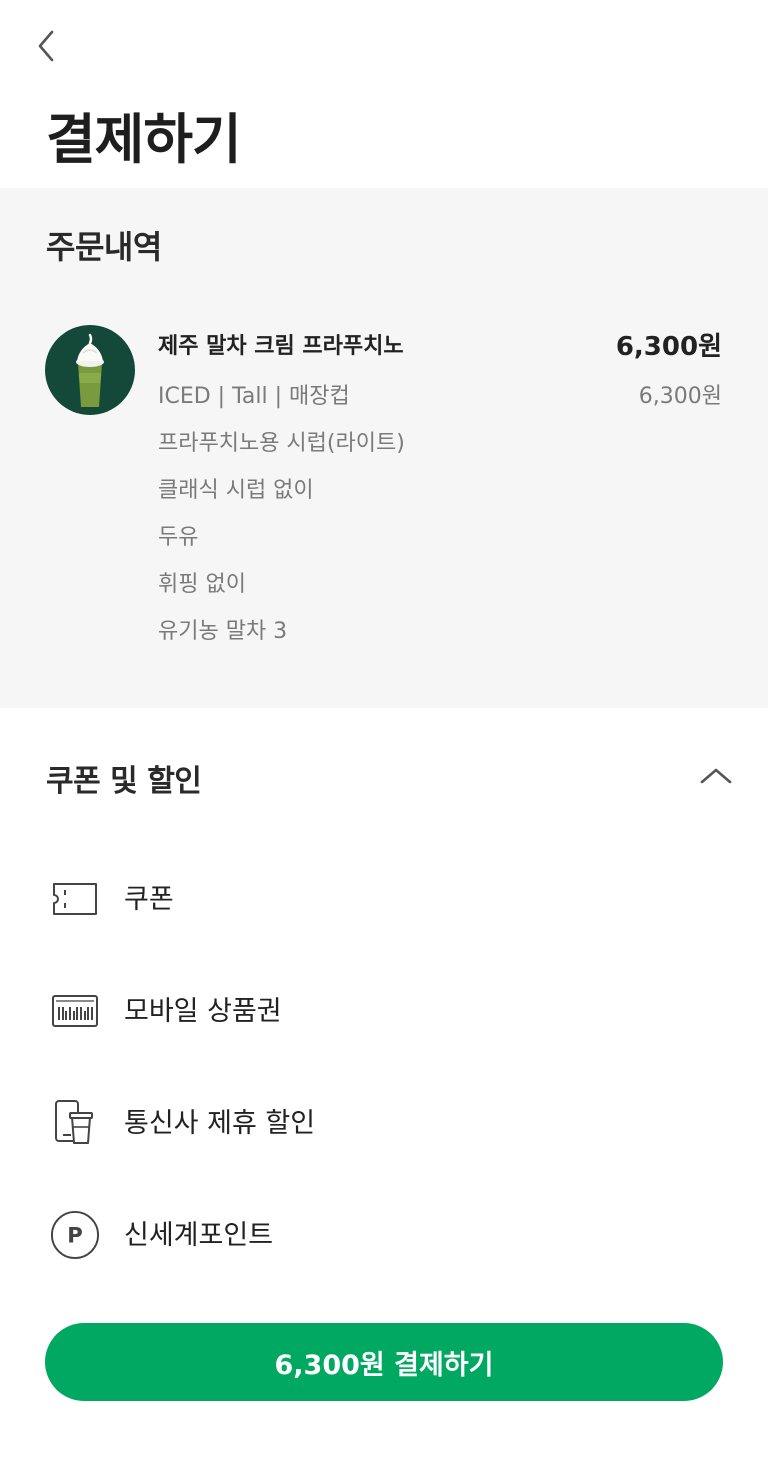 The width and height of the screenshot is (768, 1458). What do you see at coordinates (281, 346) in the screenshot?
I see `item-name: 제주 말차 크림 프라푸치노` at bounding box center [281, 346].